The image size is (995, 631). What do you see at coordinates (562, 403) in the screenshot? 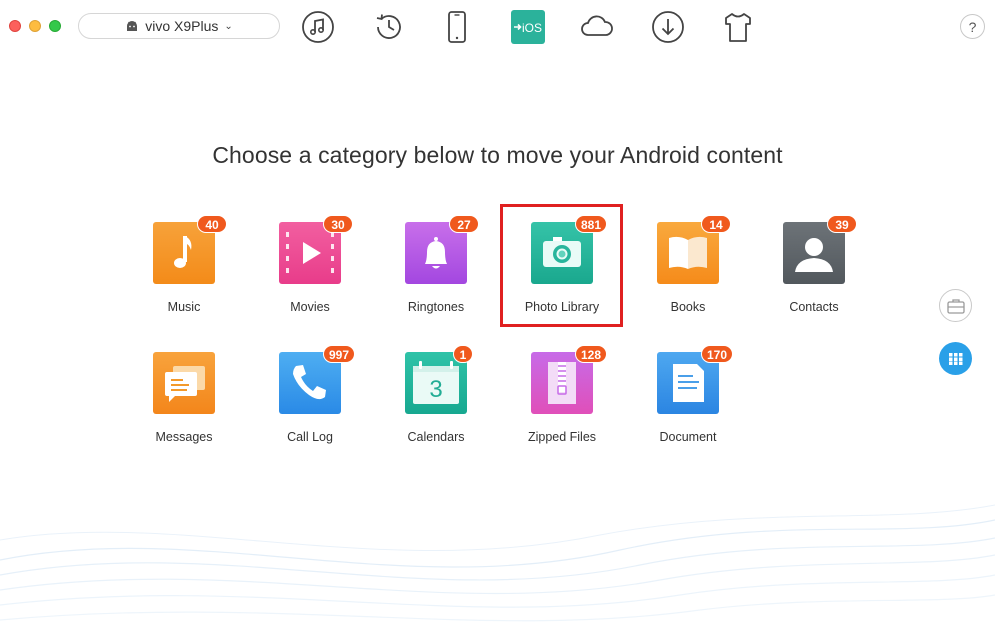
I see `category-zipped-files: 128 Zipped Files` at bounding box center [562, 403].